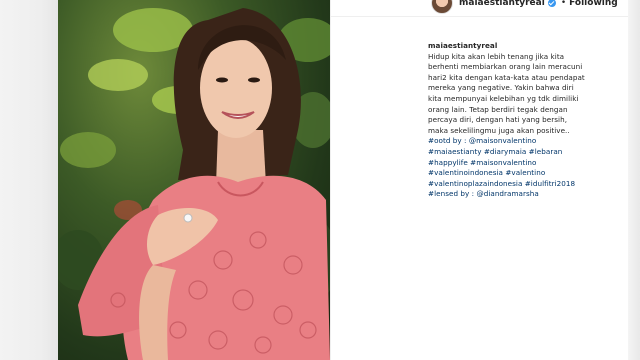 This screenshot has height=360, width=640. Describe the element at coordinates (526, 184) in the screenshot. I see `hashtag-line: #valentinoplazaindonesia #idulfitri2018` at that location.